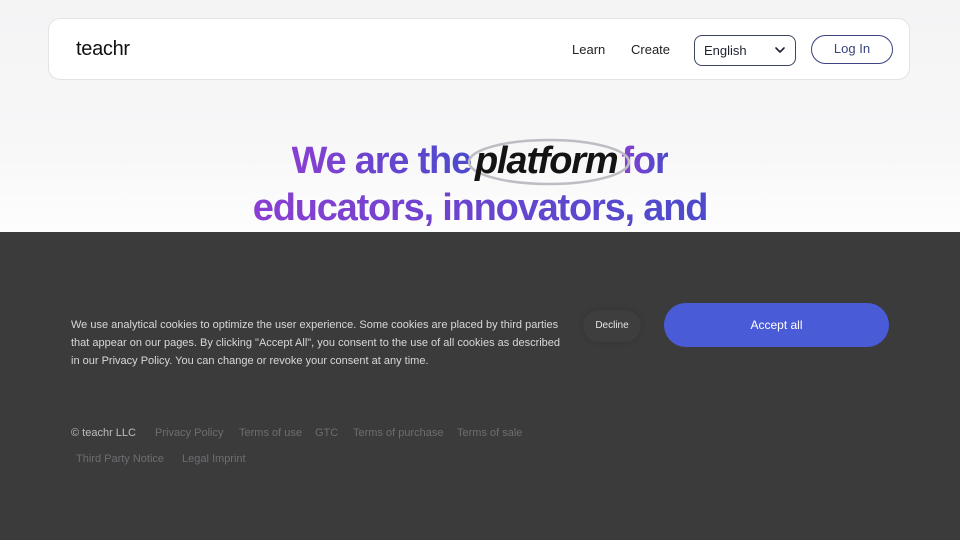  Describe the element at coordinates (120, 459) in the screenshot. I see `footer-link-third-party-notice: Third Party Notice` at that location.